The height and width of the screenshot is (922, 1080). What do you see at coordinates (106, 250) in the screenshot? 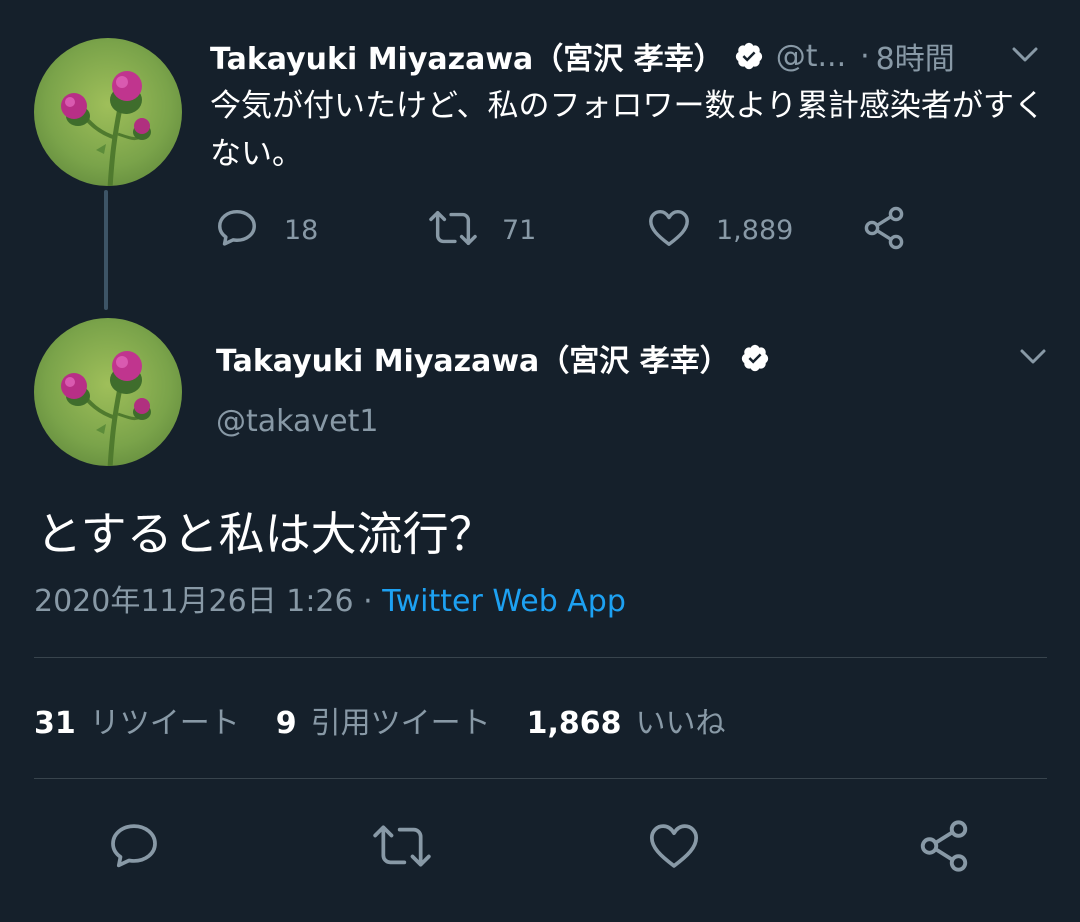
I see `thread-connector-line` at bounding box center [106, 250].